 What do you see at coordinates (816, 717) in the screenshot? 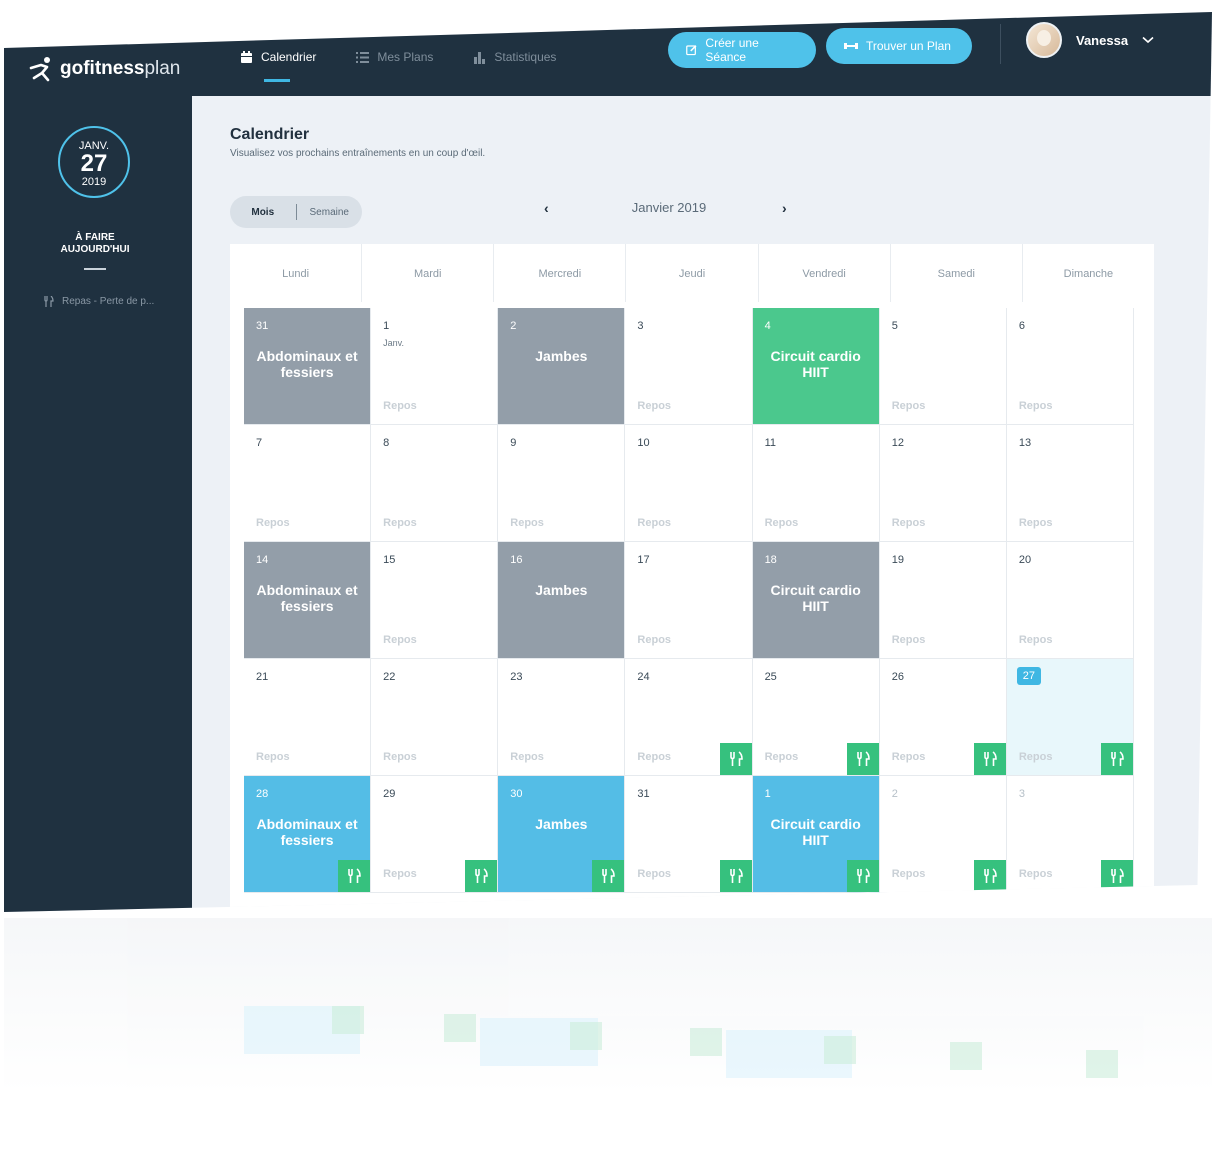
I see `calendar-day: 25 Repos` at bounding box center [816, 717].